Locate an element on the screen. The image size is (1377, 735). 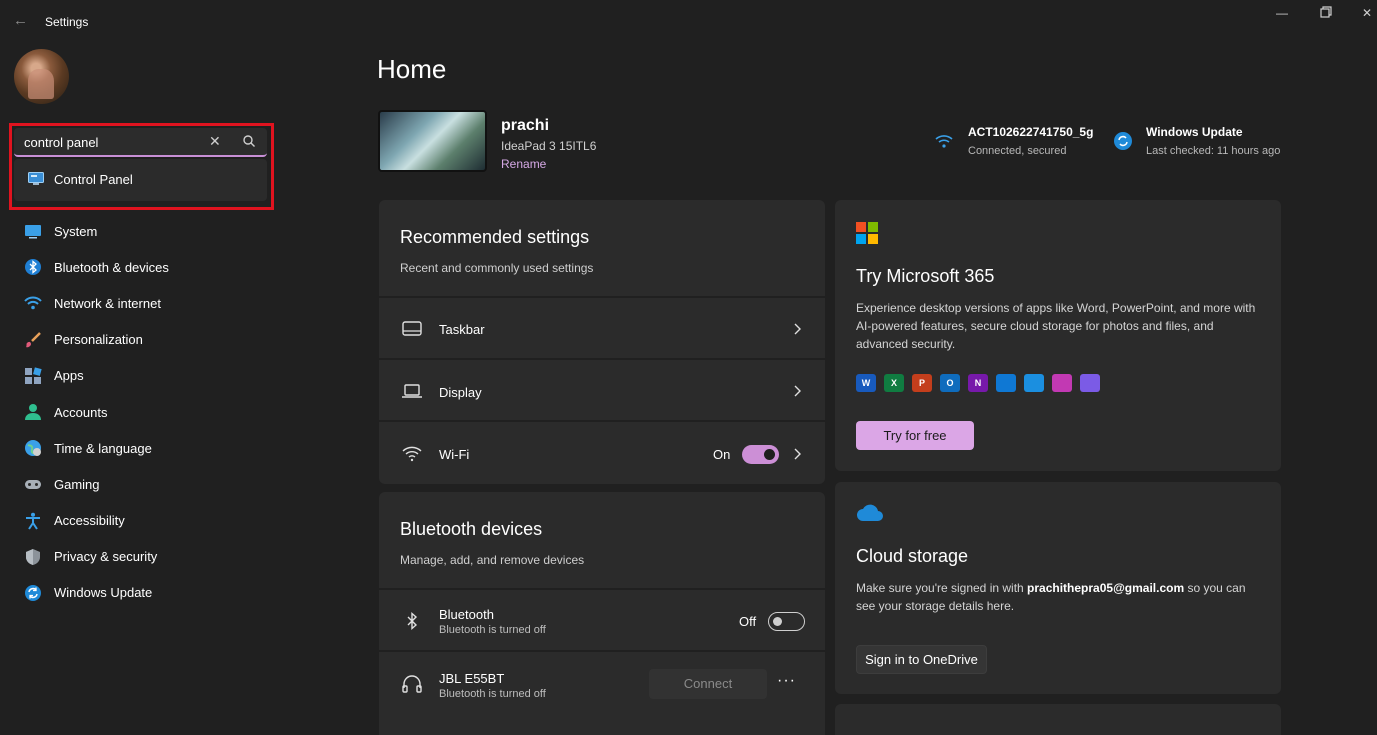
suggestion-label: Control Panel is located at coordinates (93, 179).